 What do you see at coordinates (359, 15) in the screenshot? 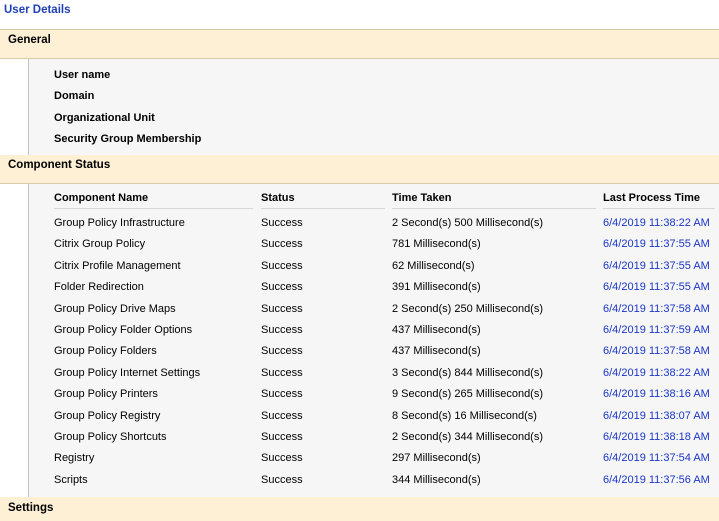
I see `page-header: User Details` at bounding box center [359, 15].